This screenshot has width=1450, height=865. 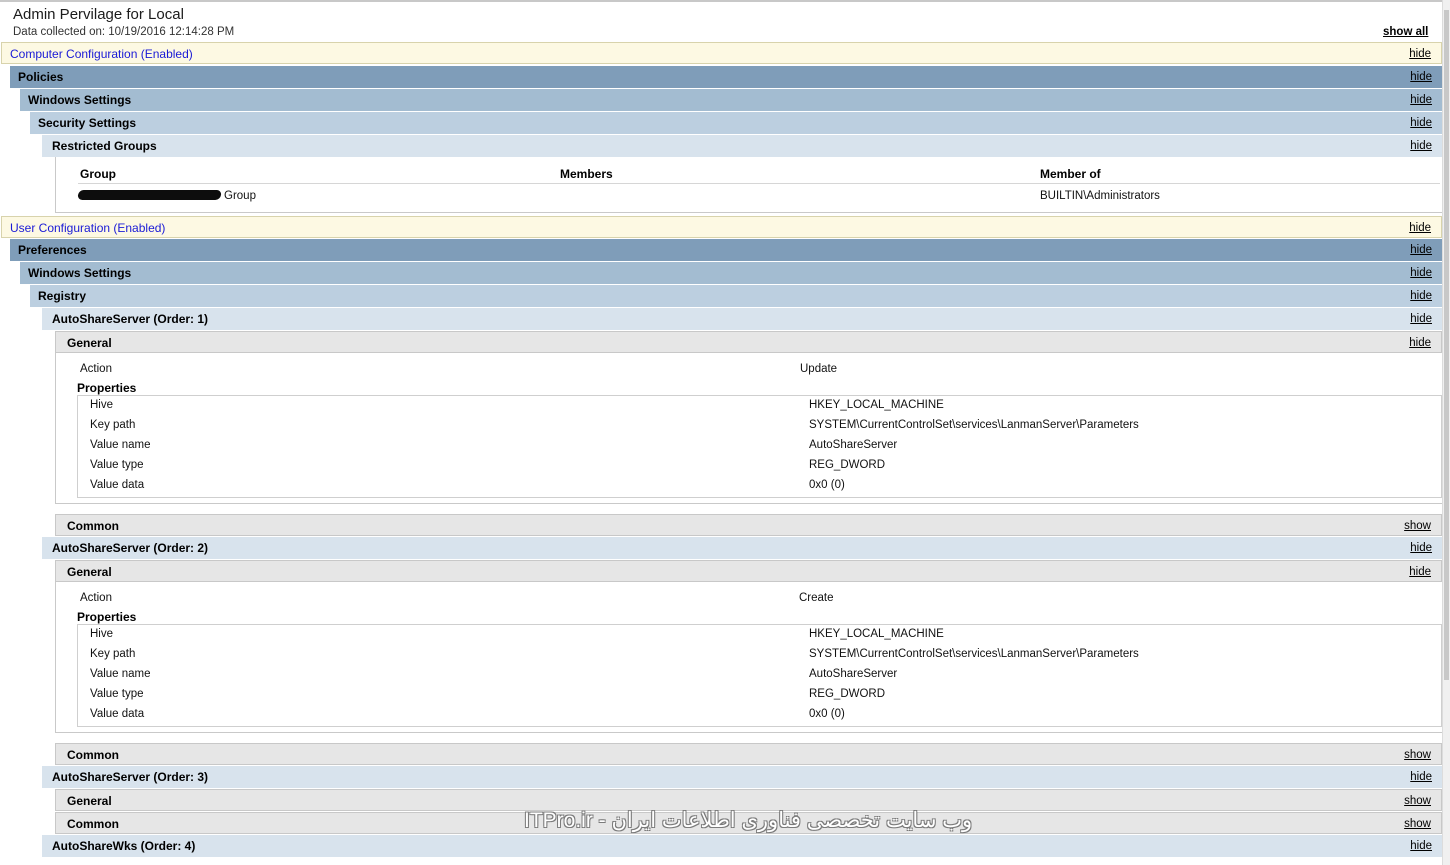 I want to click on column-header-members: Members, so click(x=586, y=174).